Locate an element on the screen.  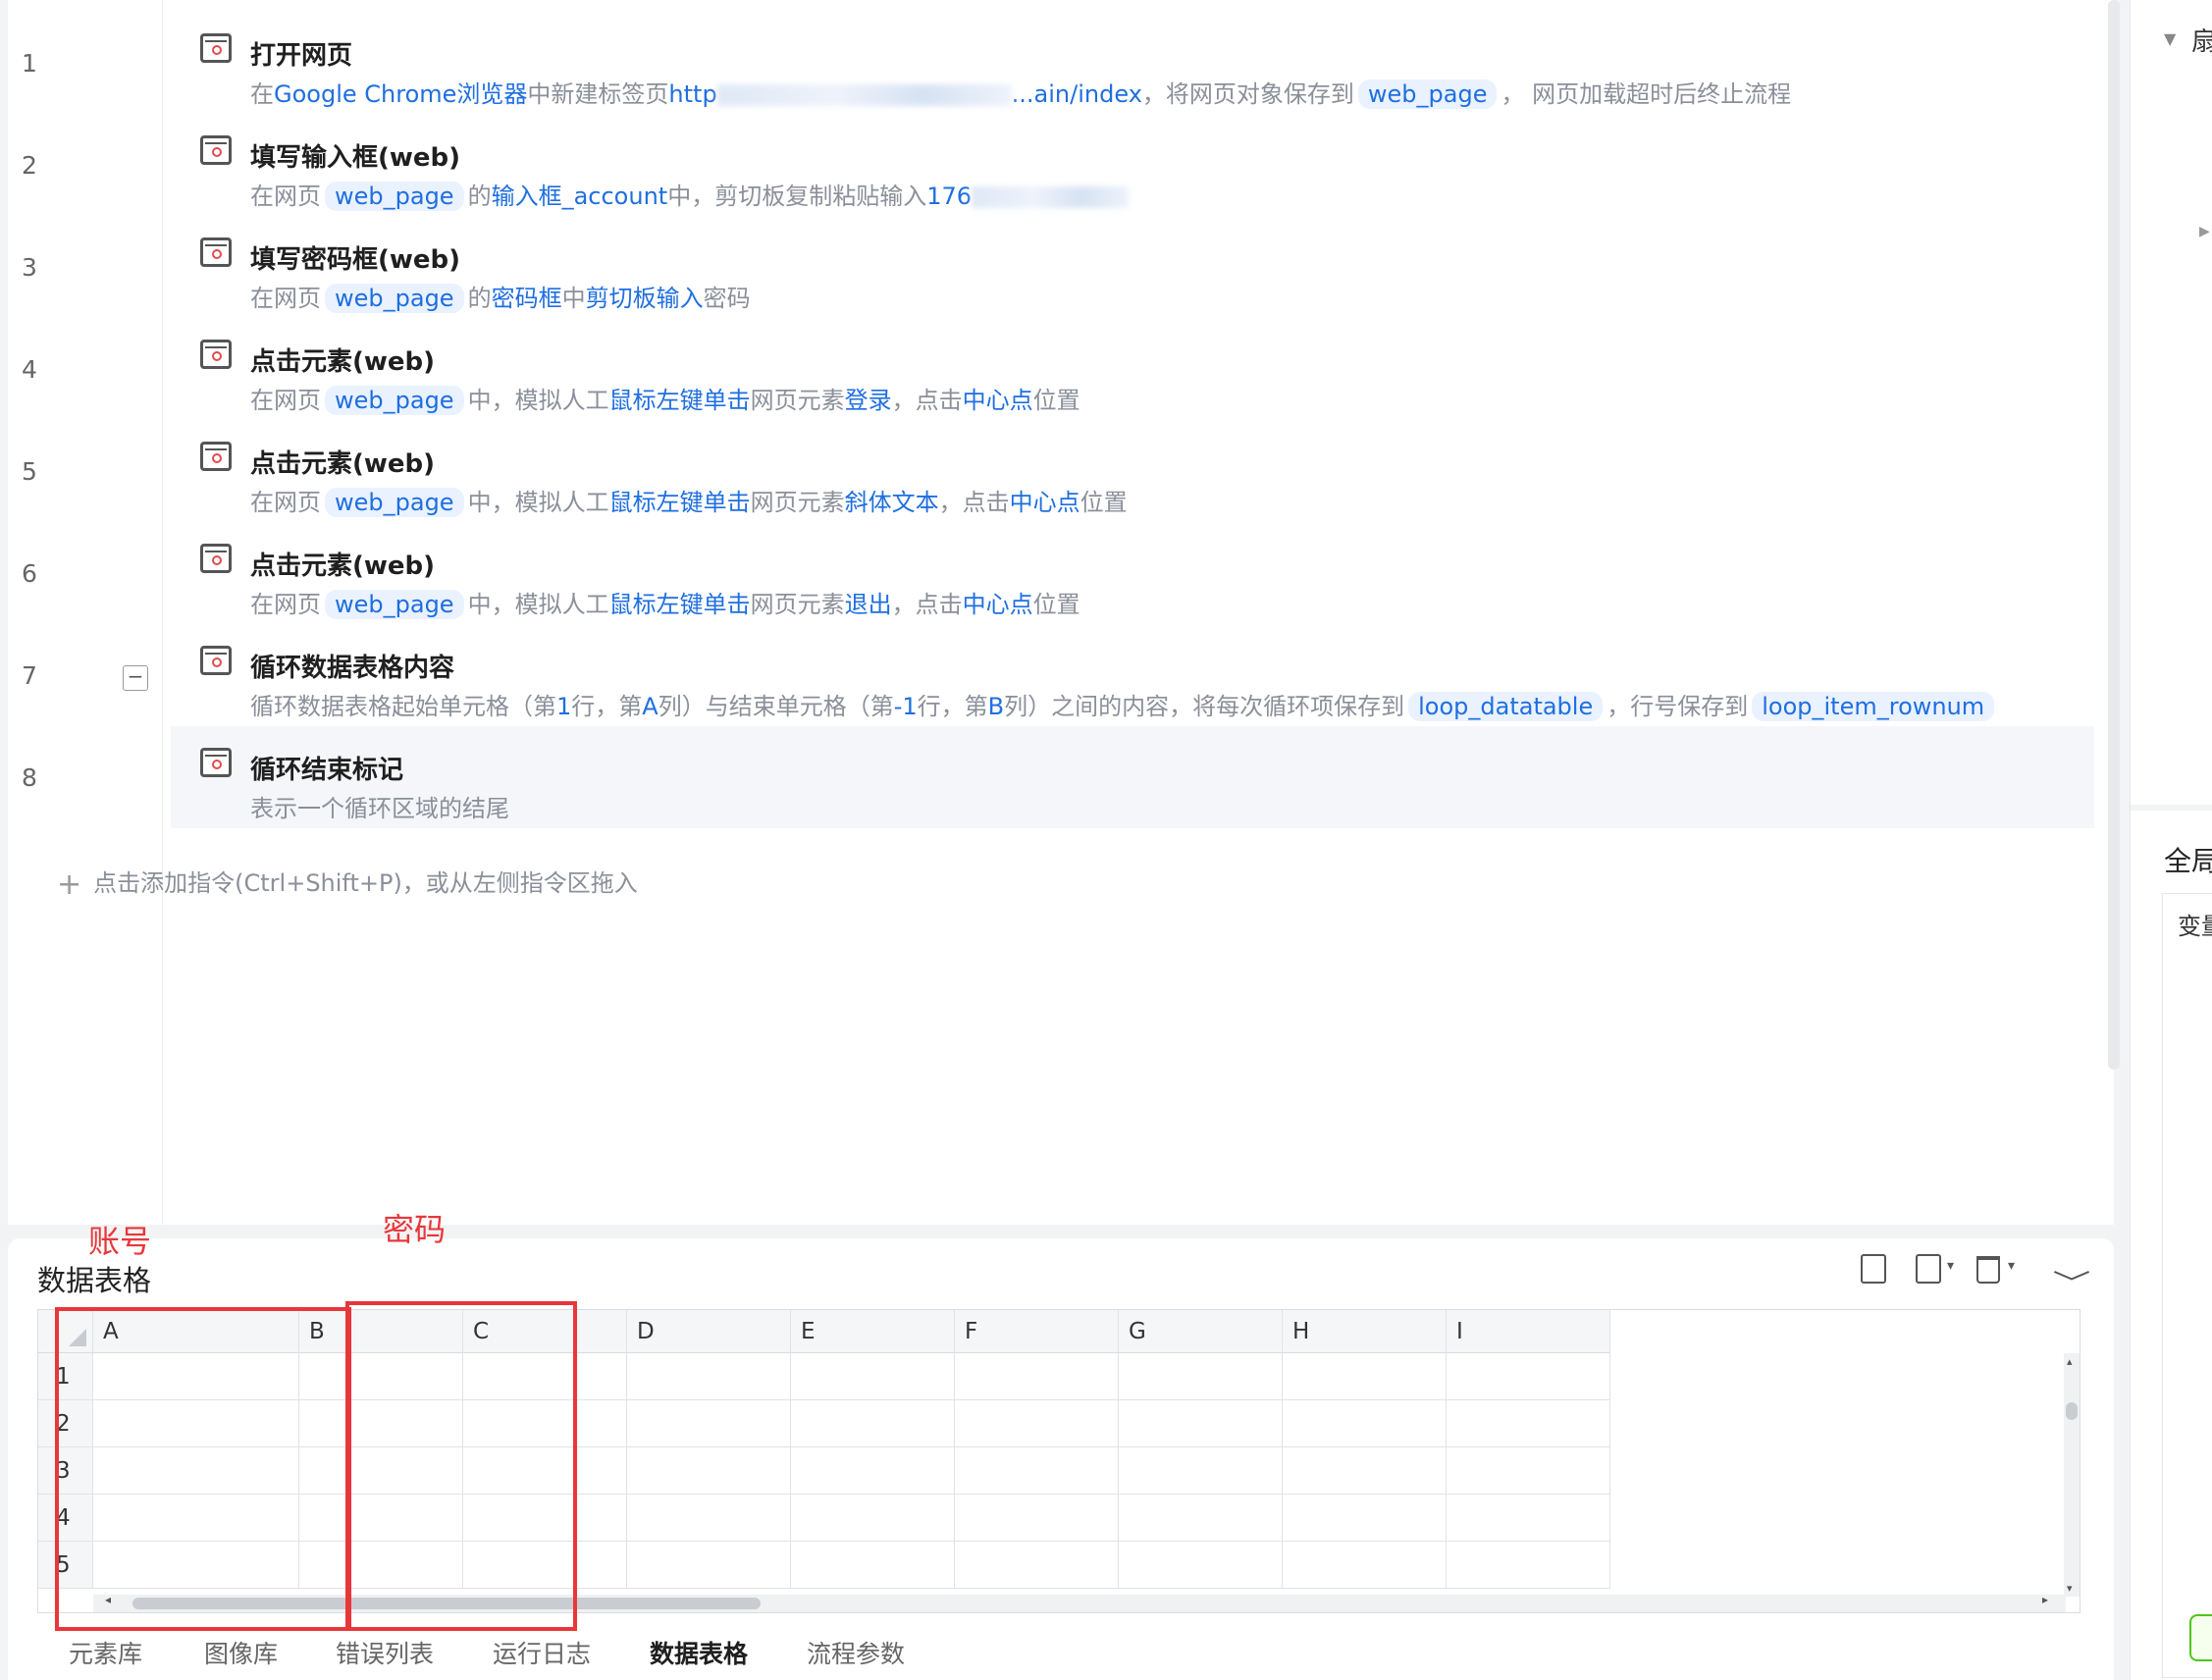
tab-2: 错误列表 is located at coordinates (385, 1652).